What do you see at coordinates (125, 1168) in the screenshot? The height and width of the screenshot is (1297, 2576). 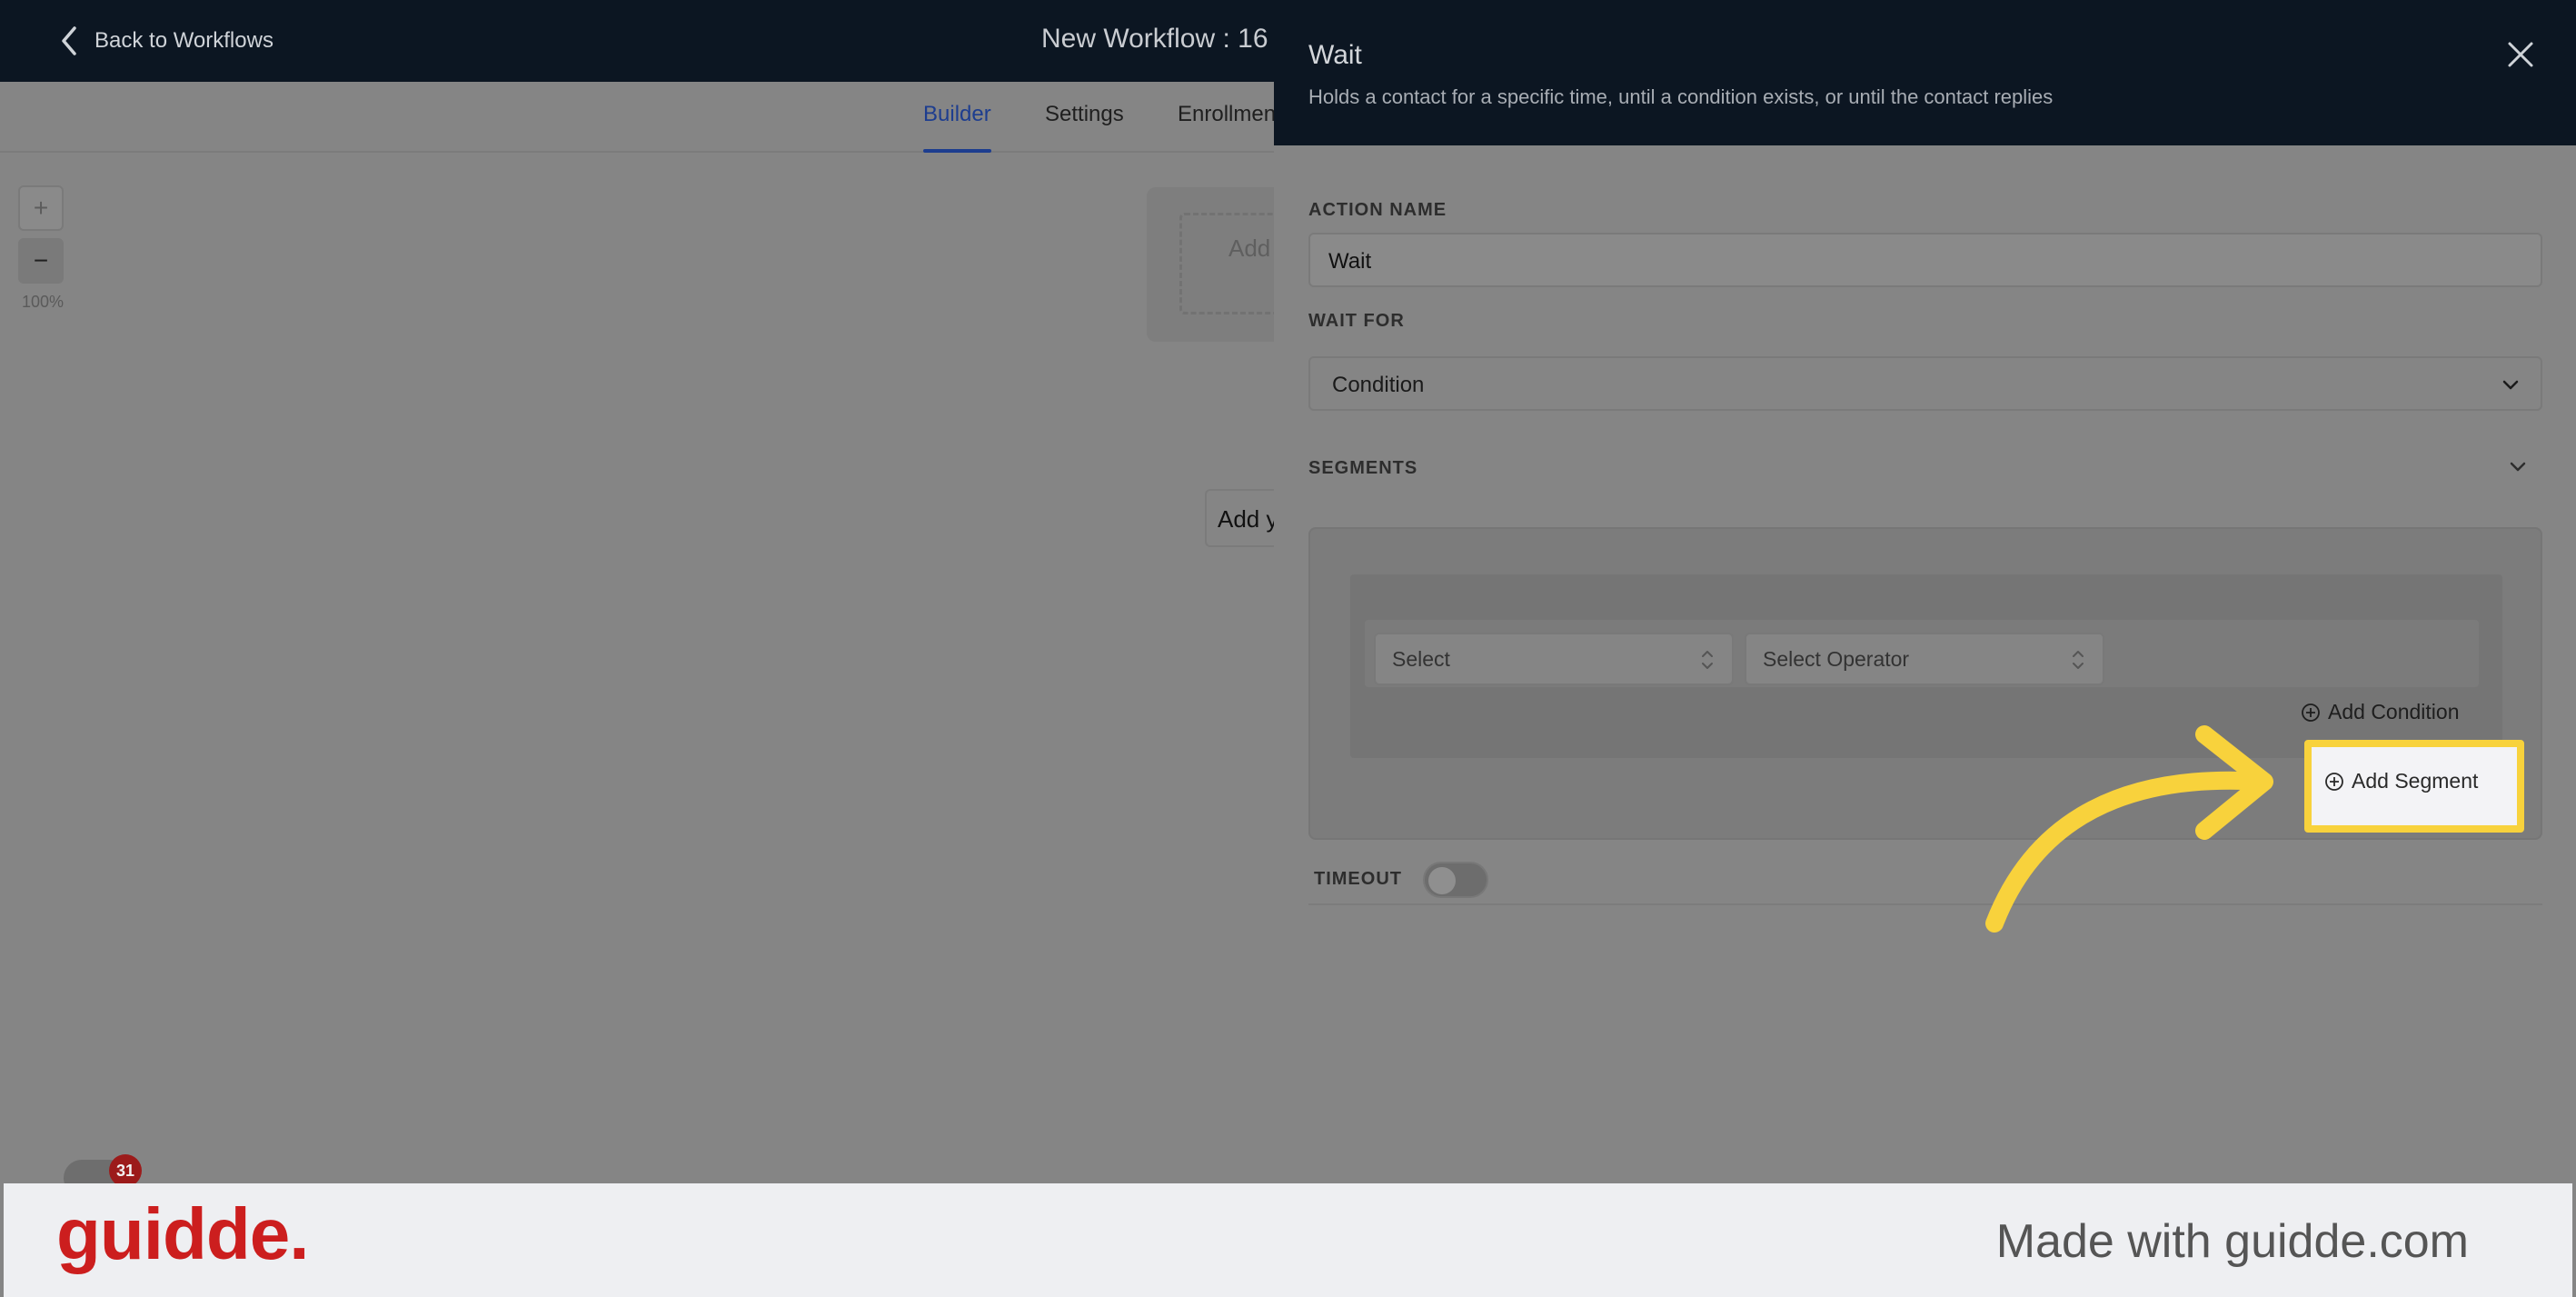 I see `notification-badge: 31` at bounding box center [125, 1168].